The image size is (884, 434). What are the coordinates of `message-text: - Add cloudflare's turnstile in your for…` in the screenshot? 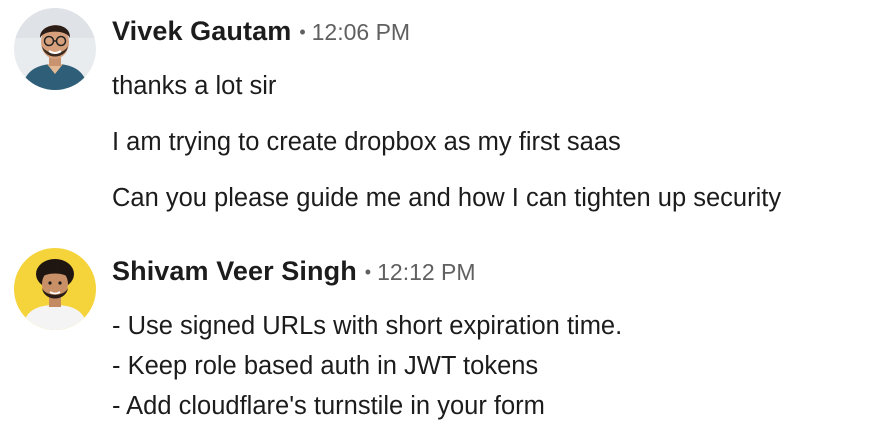 It's located at (328, 406).